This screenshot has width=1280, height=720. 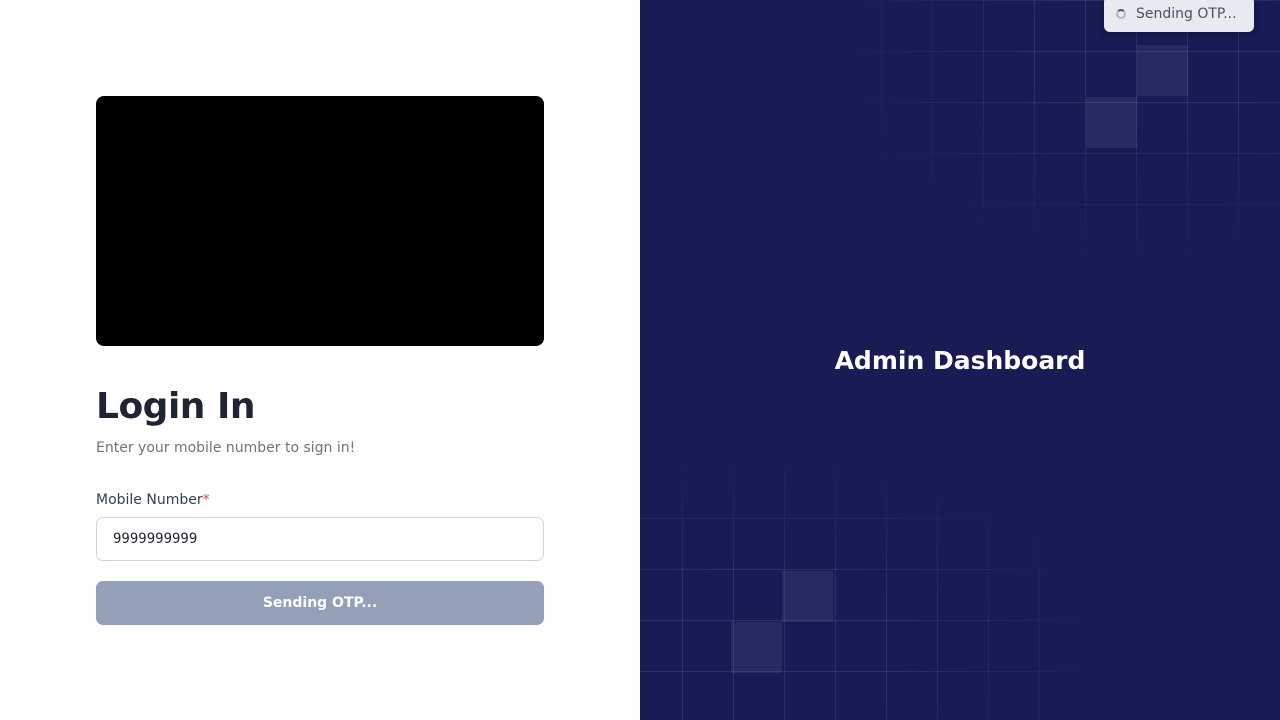 What do you see at coordinates (226, 448) in the screenshot?
I see `page-subtitle: Enter your mobile number to sign in!` at bounding box center [226, 448].